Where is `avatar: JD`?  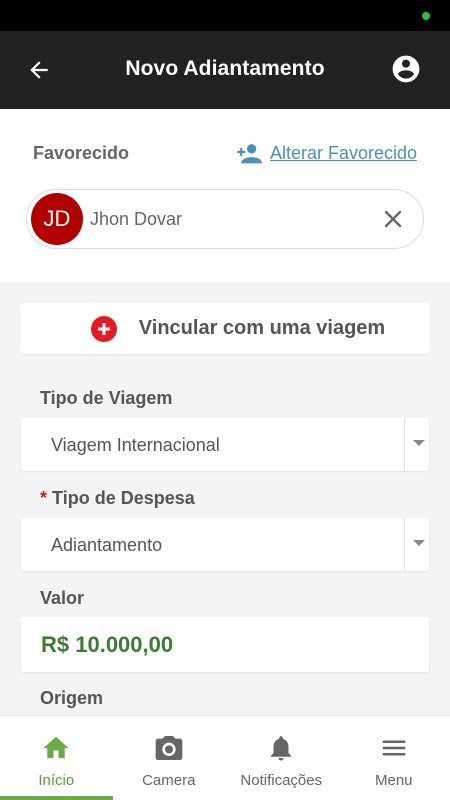 avatar: JD is located at coordinates (57, 219).